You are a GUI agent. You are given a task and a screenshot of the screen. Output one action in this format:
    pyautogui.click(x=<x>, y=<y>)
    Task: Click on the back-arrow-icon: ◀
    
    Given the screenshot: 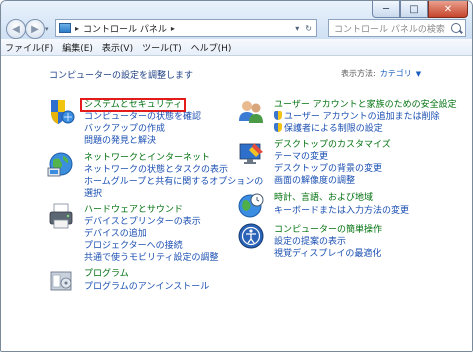 What is the action you would take?
    pyautogui.click(x=16, y=29)
    